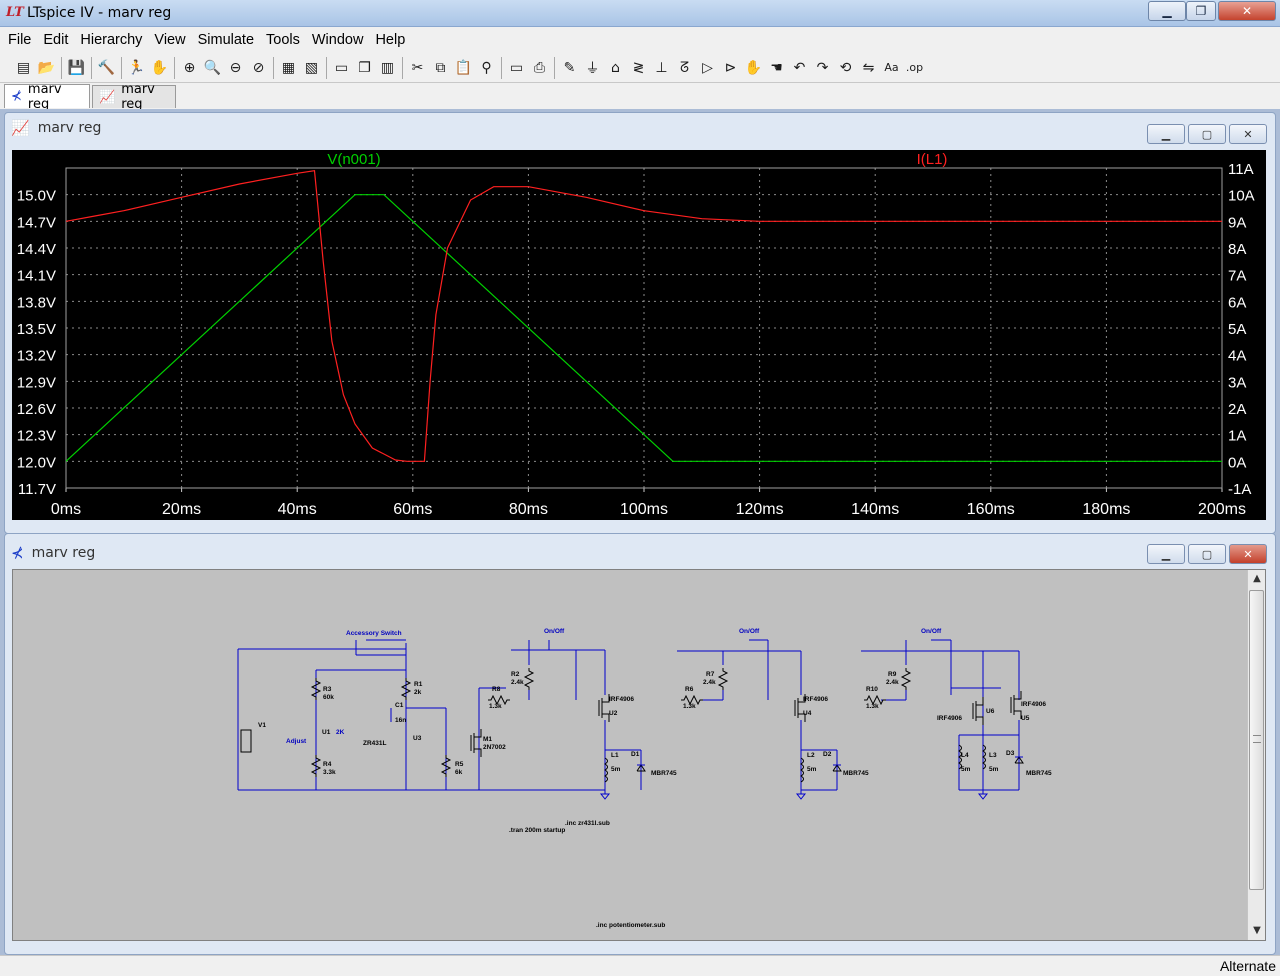  What do you see at coordinates (390, 40) in the screenshot?
I see `menu-help: Help` at bounding box center [390, 40].